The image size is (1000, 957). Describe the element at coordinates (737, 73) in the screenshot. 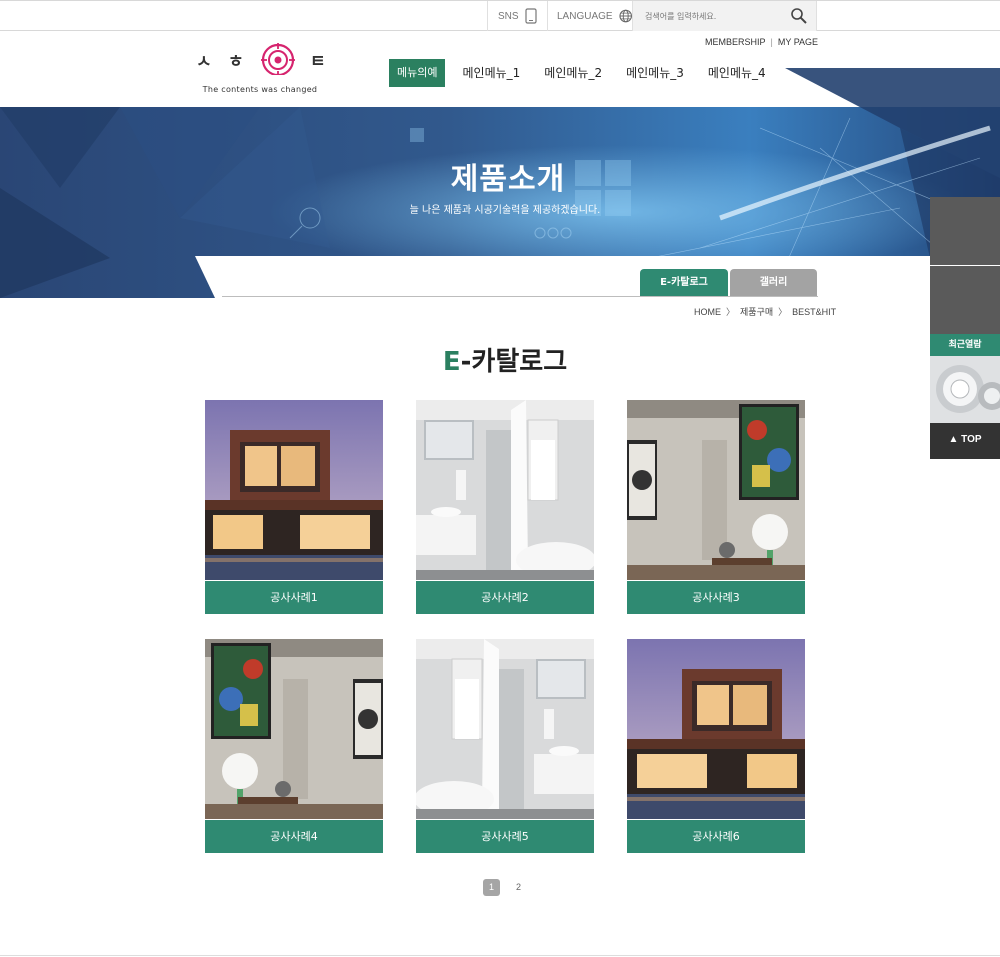

I see `nav-item-menu-4: 메인메뉴_4` at that location.